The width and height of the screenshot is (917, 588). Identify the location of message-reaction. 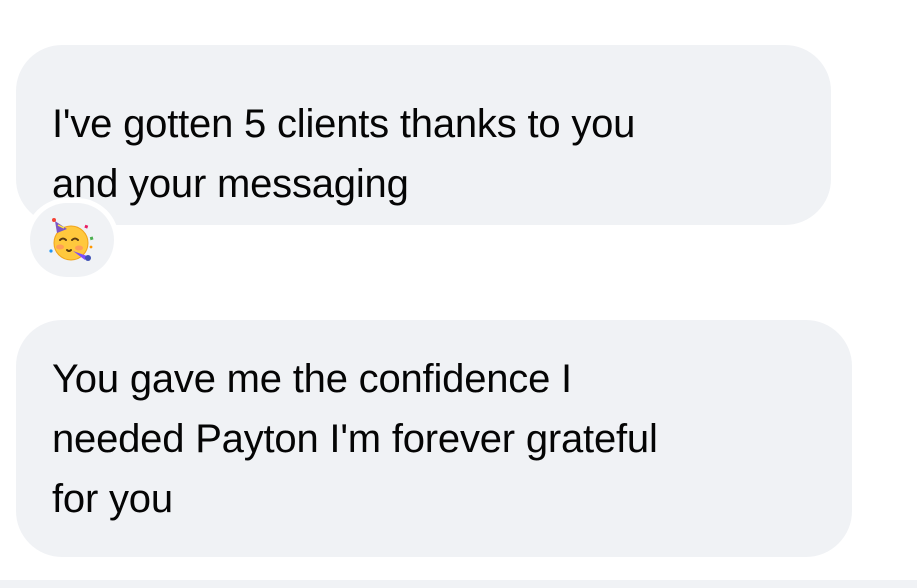
(72, 240).